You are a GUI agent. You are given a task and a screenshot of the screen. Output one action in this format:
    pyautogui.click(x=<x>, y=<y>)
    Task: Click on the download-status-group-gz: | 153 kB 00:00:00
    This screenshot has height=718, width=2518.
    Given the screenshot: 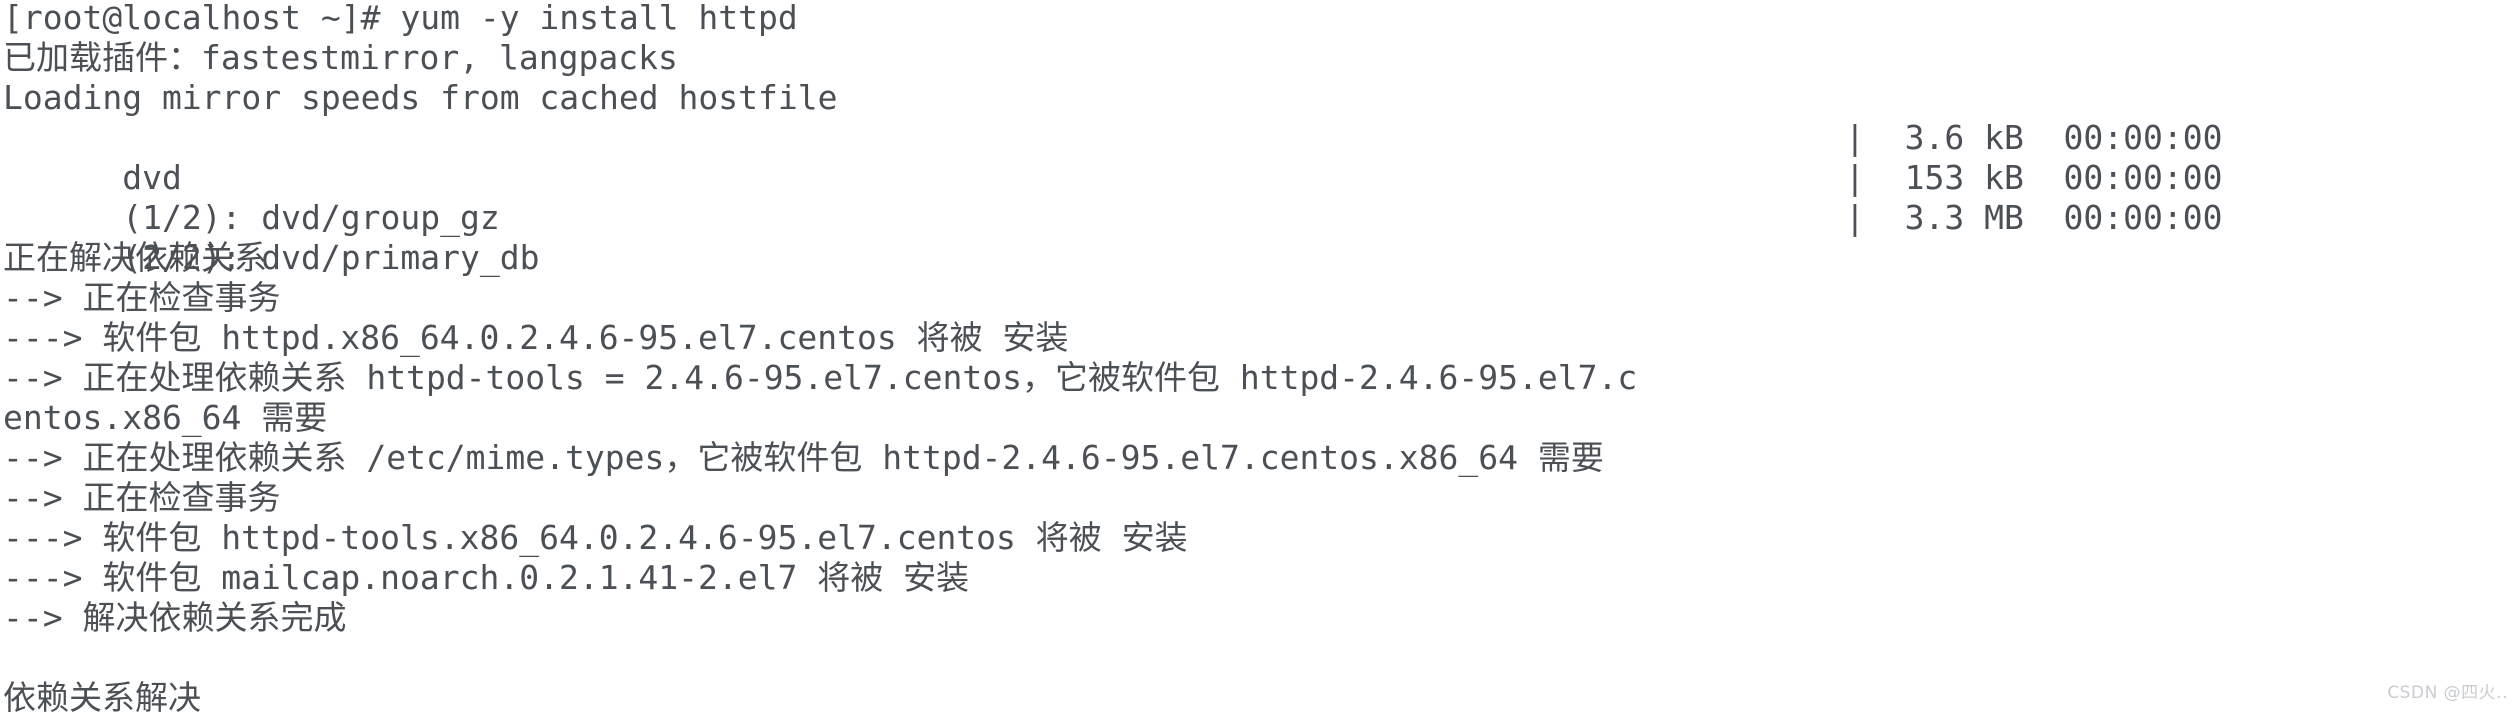 What is the action you would take?
    pyautogui.click(x=2034, y=177)
    